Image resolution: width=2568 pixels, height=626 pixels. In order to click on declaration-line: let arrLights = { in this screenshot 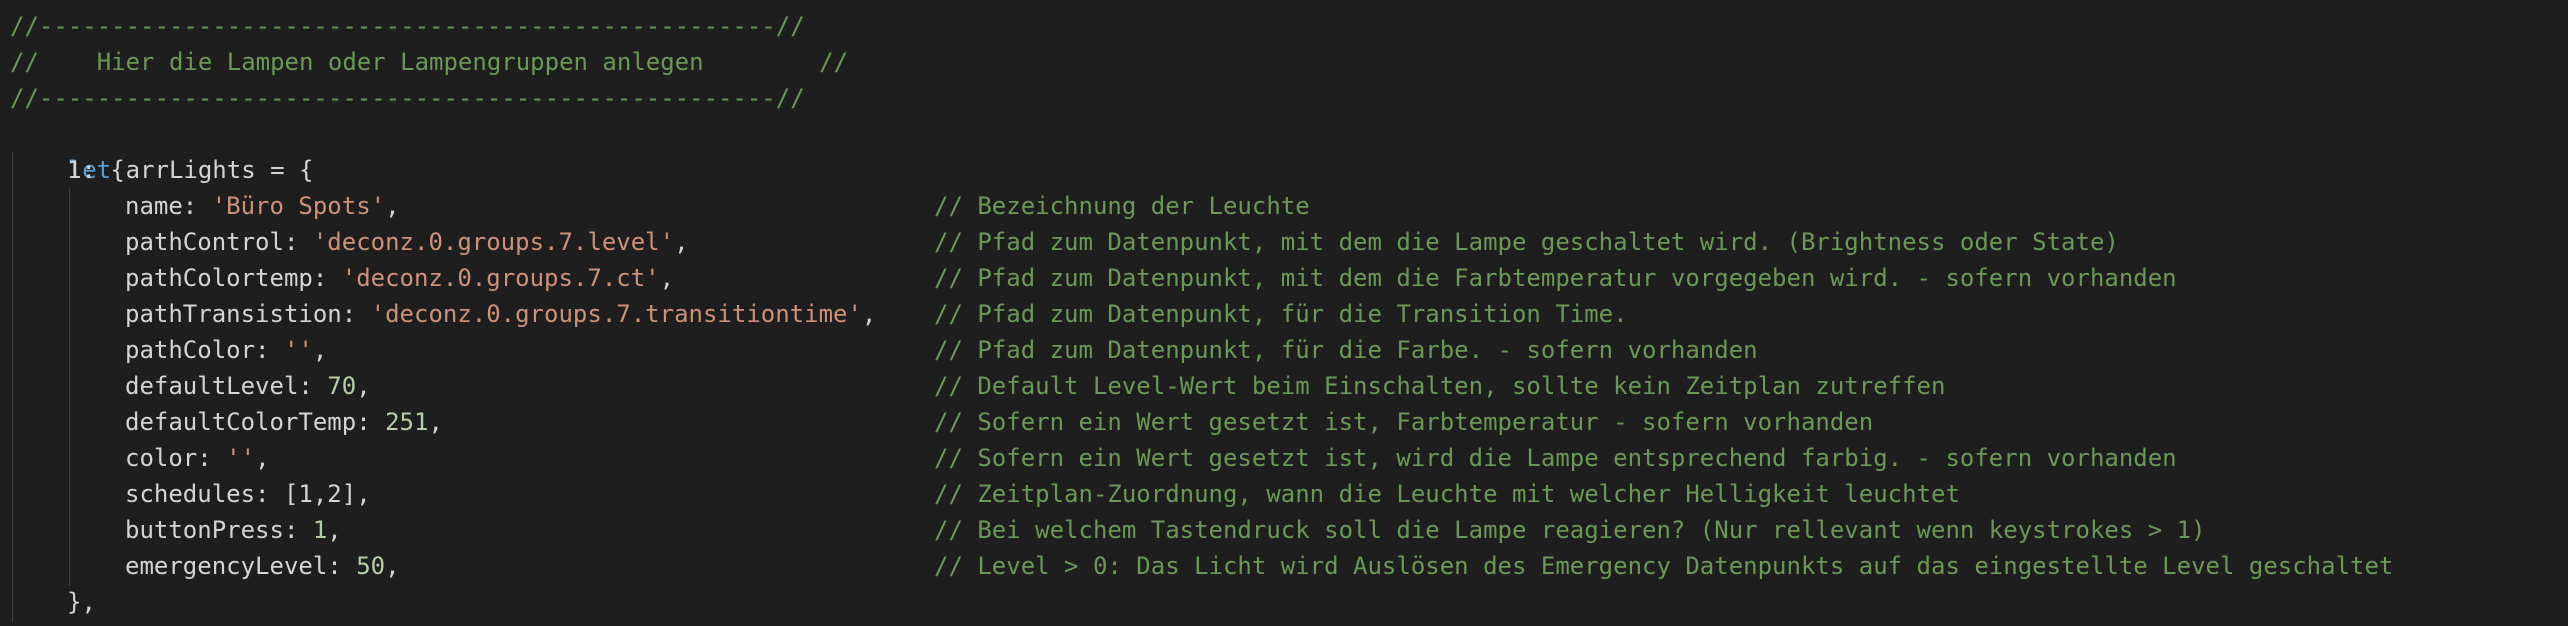, I will do `click(162, 150)`.